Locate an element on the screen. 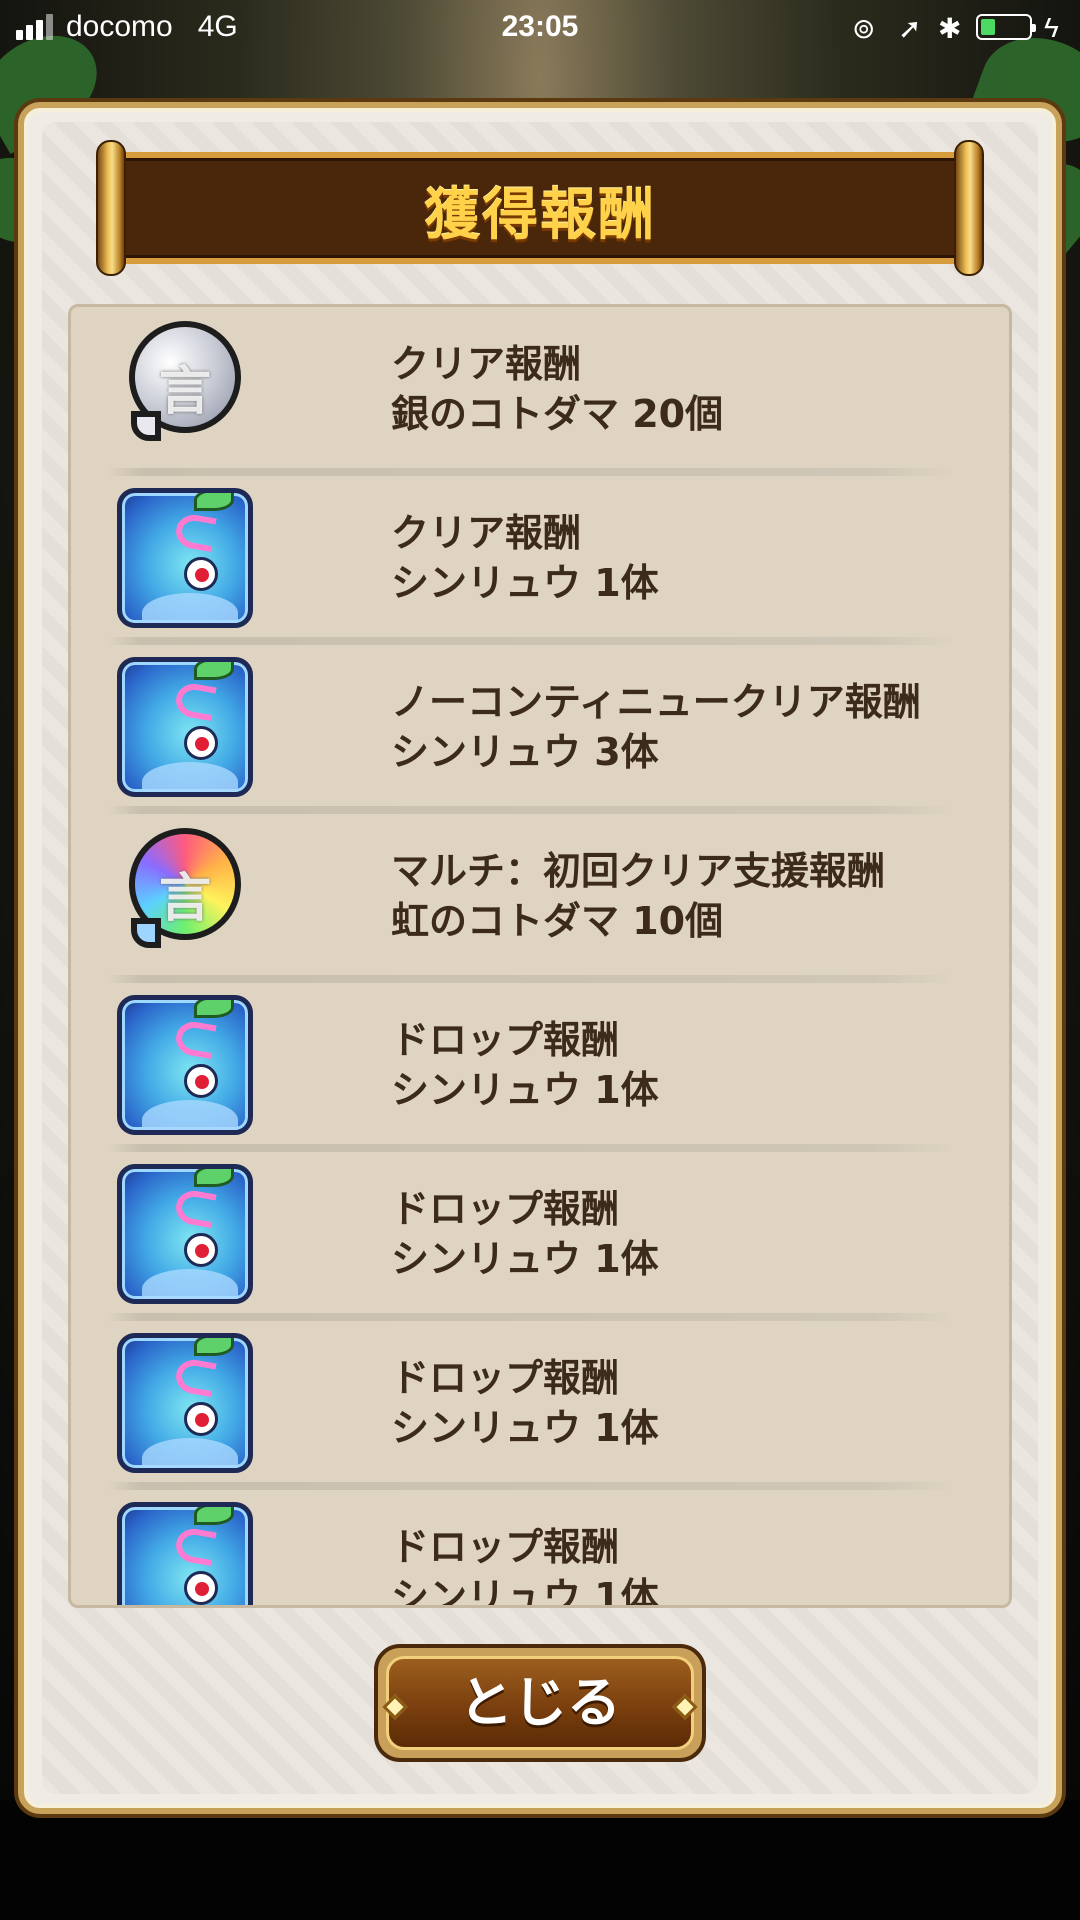 The height and width of the screenshot is (1920, 1080). reward-item: ノーコンティニュークリア報酬 シンリュウ 3体 is located at coordinates (540, 729).